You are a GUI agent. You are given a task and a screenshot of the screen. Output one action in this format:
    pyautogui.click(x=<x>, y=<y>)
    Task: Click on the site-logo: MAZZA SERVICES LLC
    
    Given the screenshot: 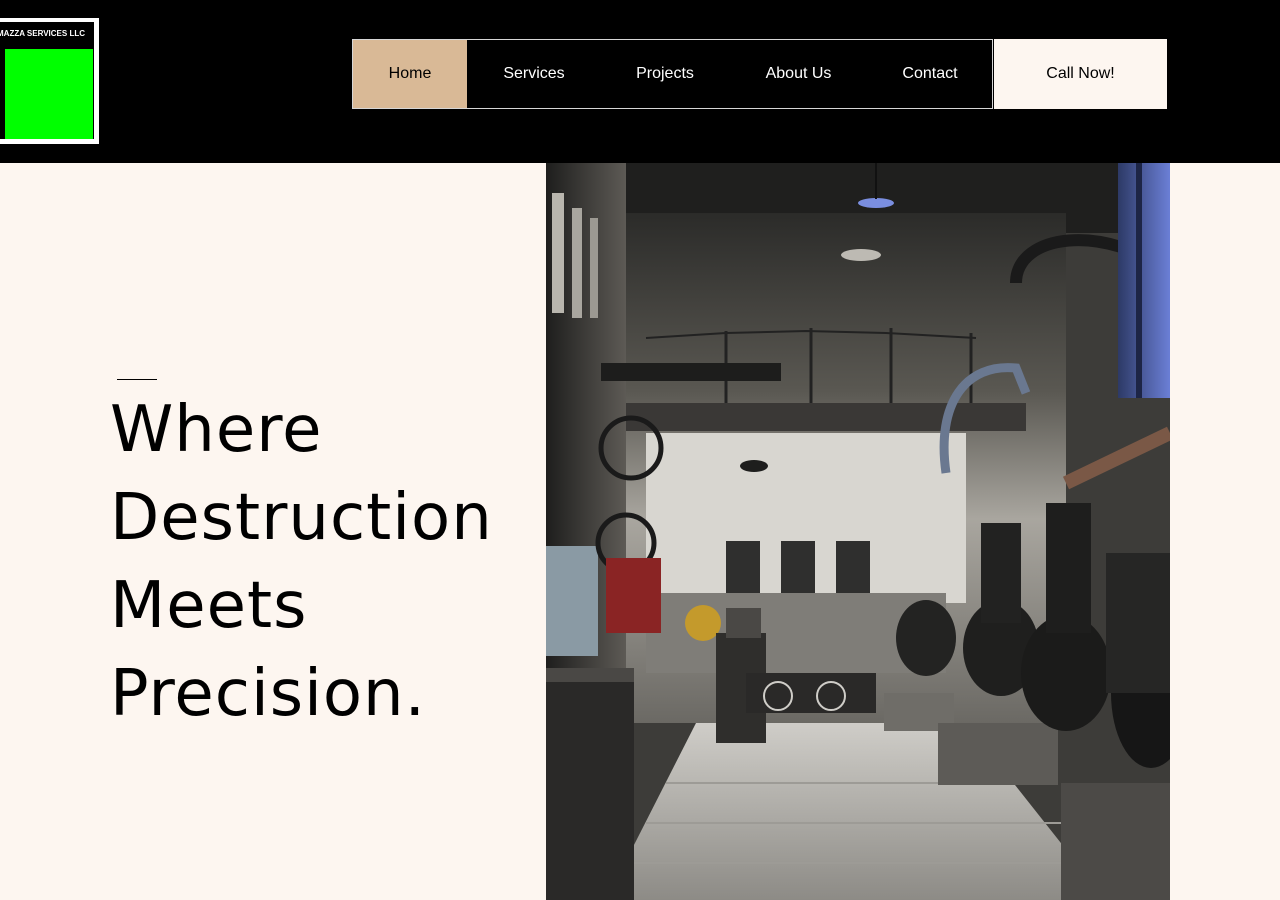 What is the action you would take?
    pyautogui.click(x=49, y=81)
    